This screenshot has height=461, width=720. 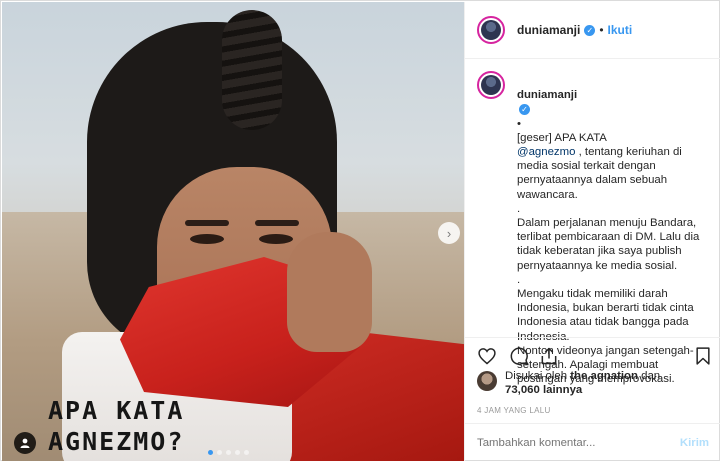 I want to click on image-caption-line-2: AGNEZMO?, so click(x=116, y=441).